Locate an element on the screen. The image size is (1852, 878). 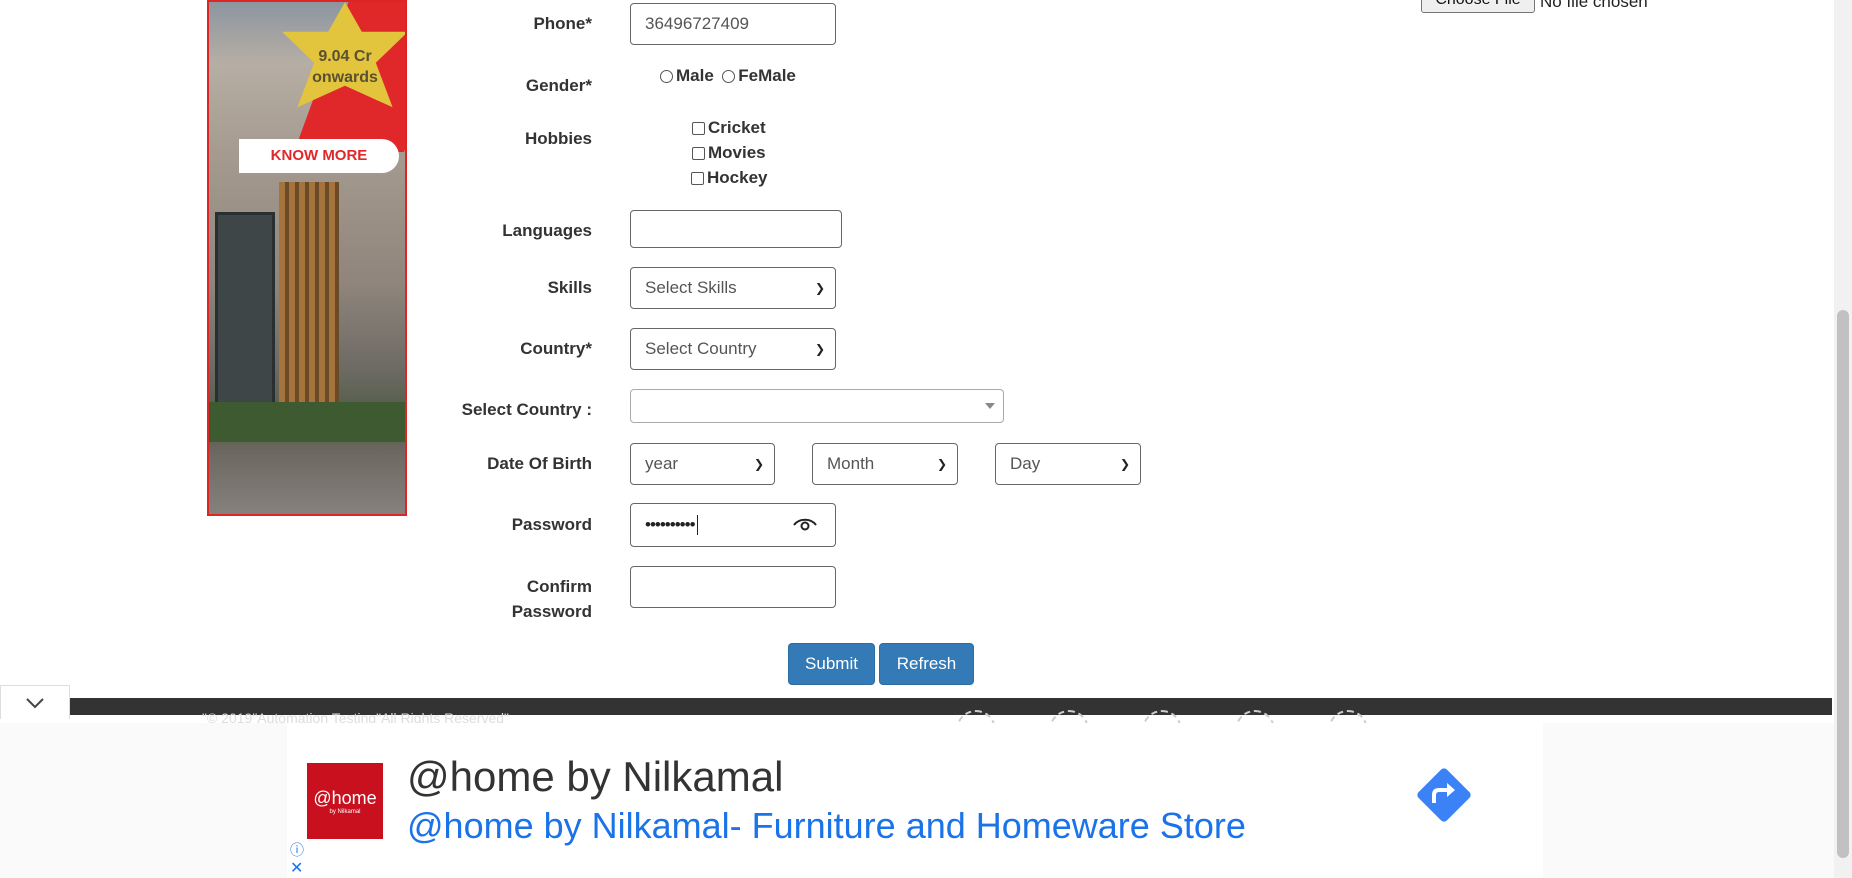
close-icon: ✕ is located at coordinates (296, 868).